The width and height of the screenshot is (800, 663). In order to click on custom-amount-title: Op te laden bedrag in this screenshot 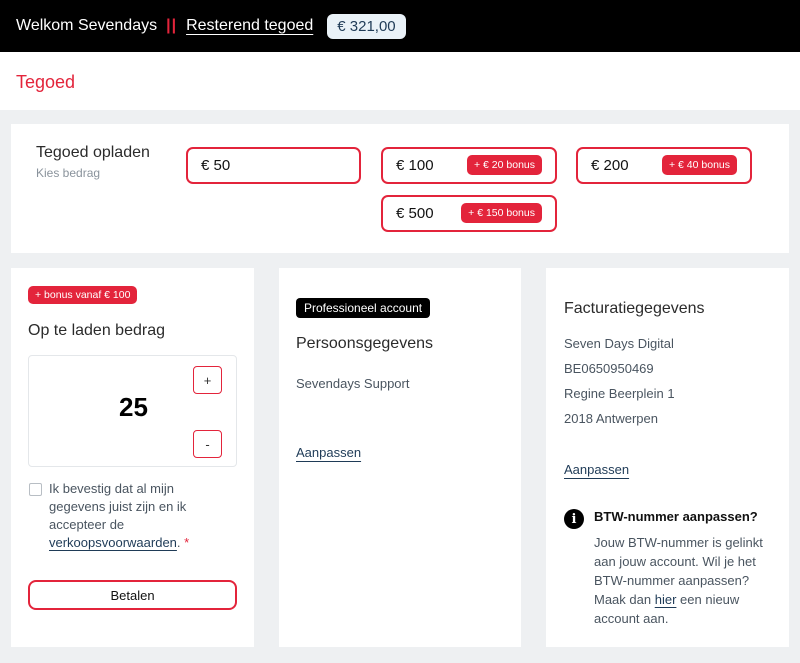, I will do `click(96, 330)`.